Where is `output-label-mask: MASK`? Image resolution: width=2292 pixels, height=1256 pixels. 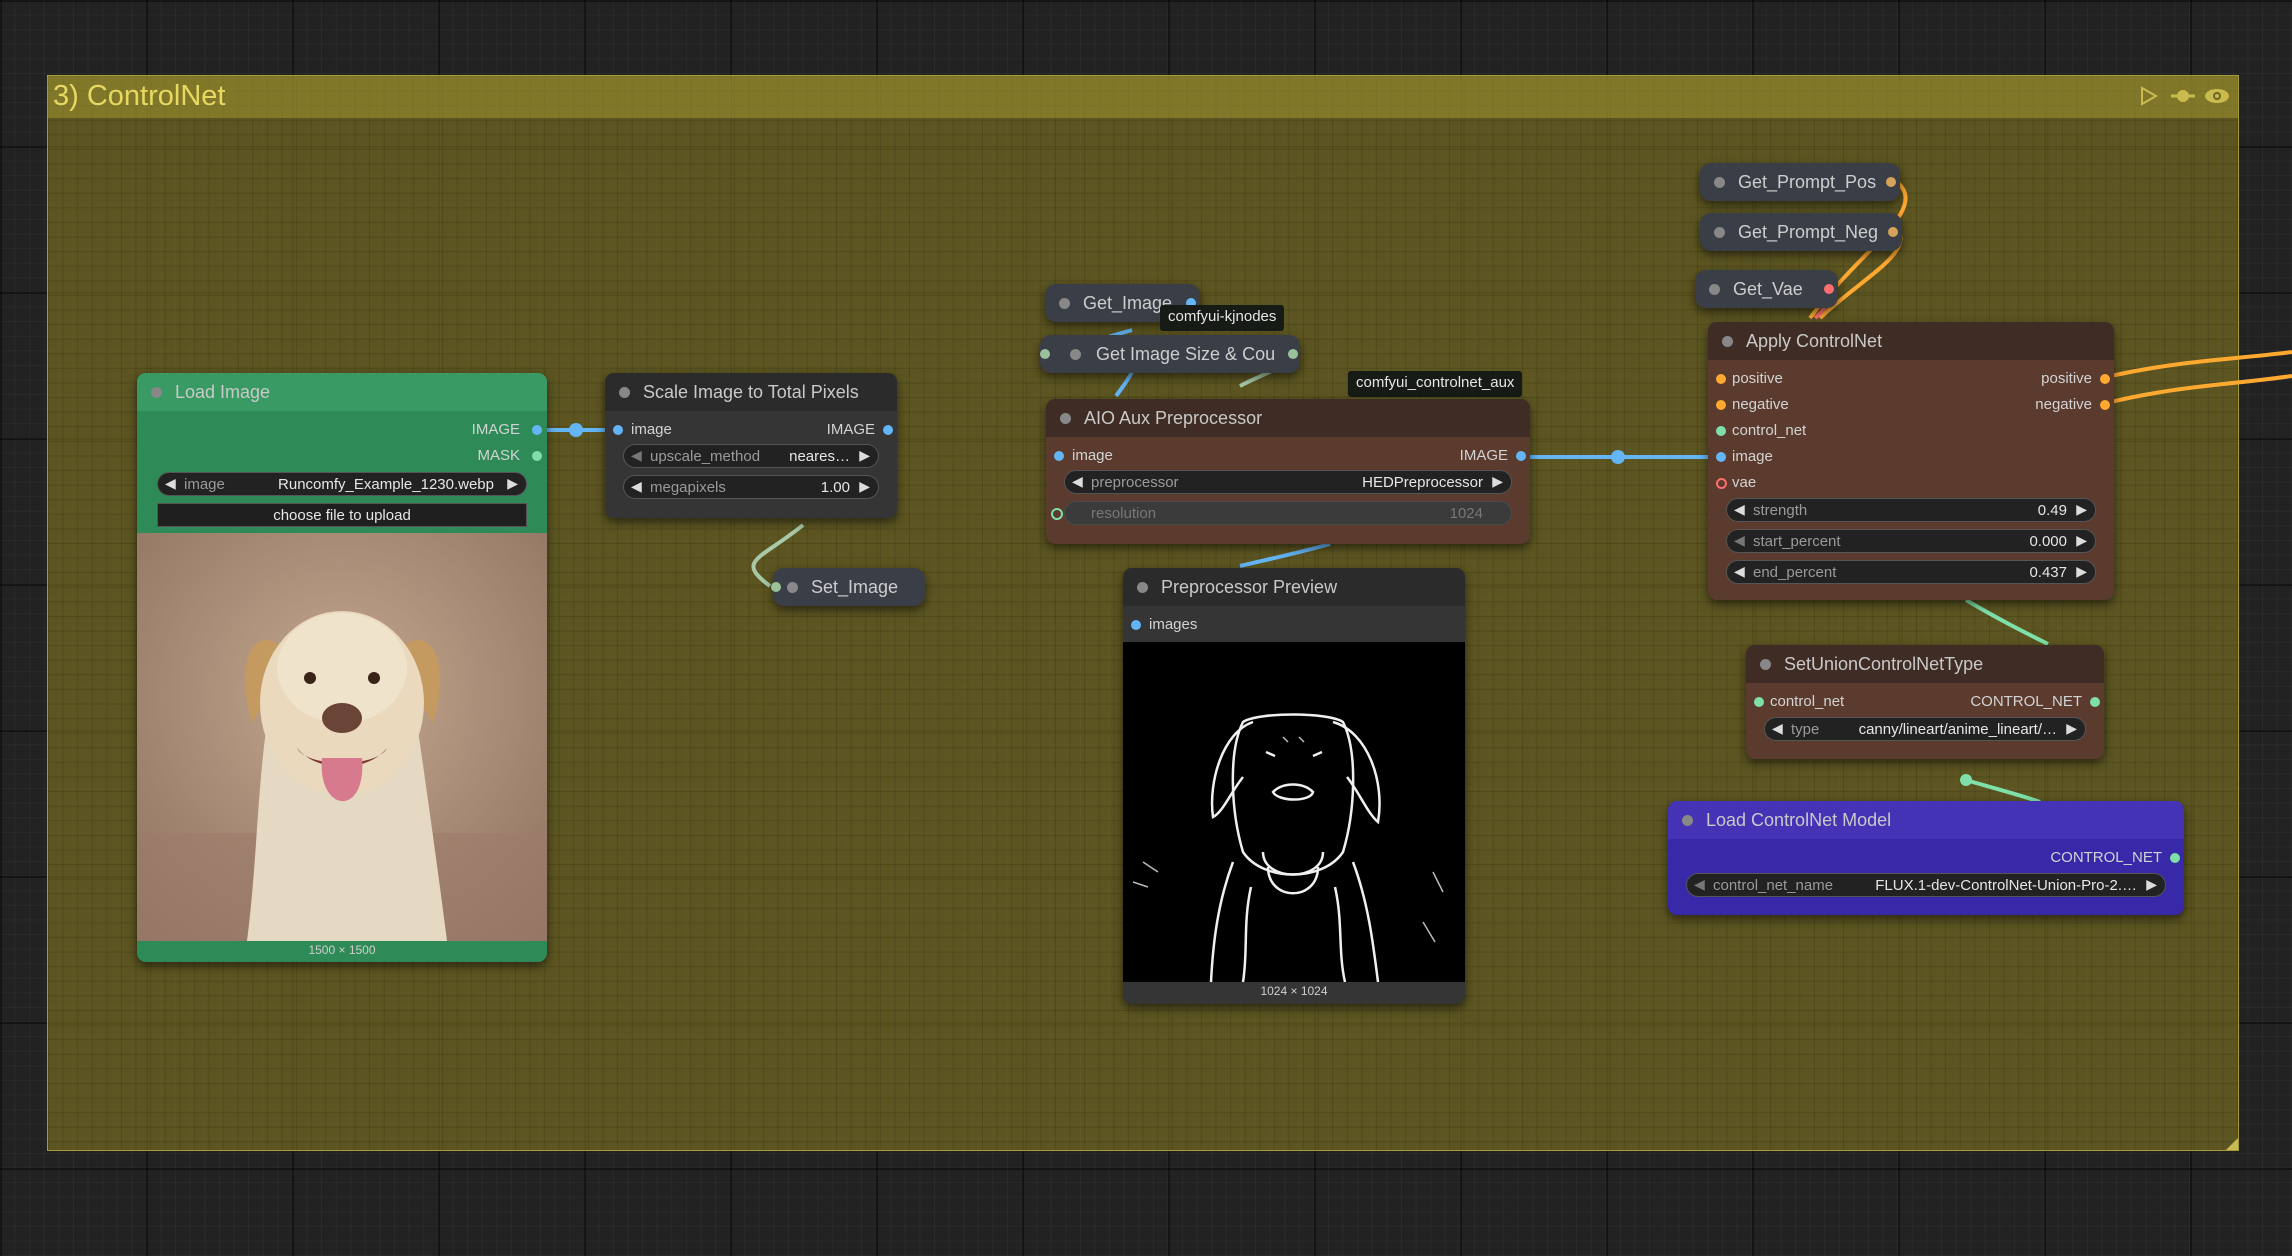 output-label-mask: MASK is located at coordinates (498, 455).